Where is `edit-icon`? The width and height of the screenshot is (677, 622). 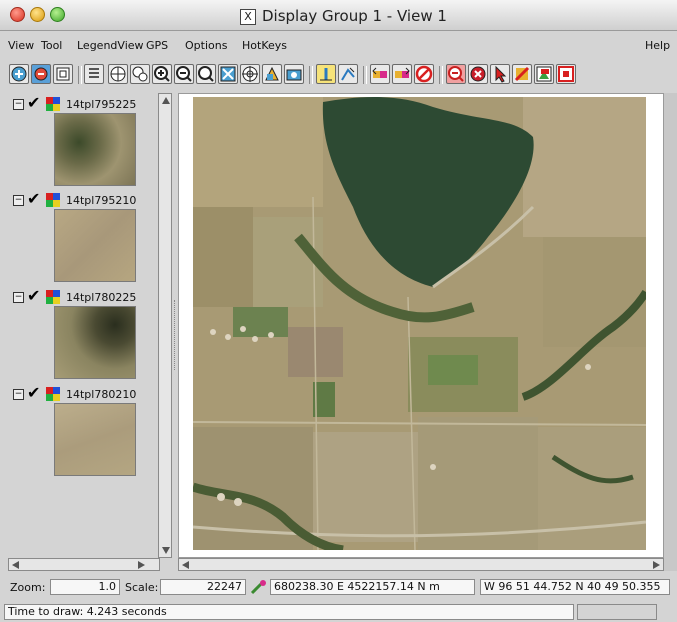
edit-icon is located at coordinates (522, 74).